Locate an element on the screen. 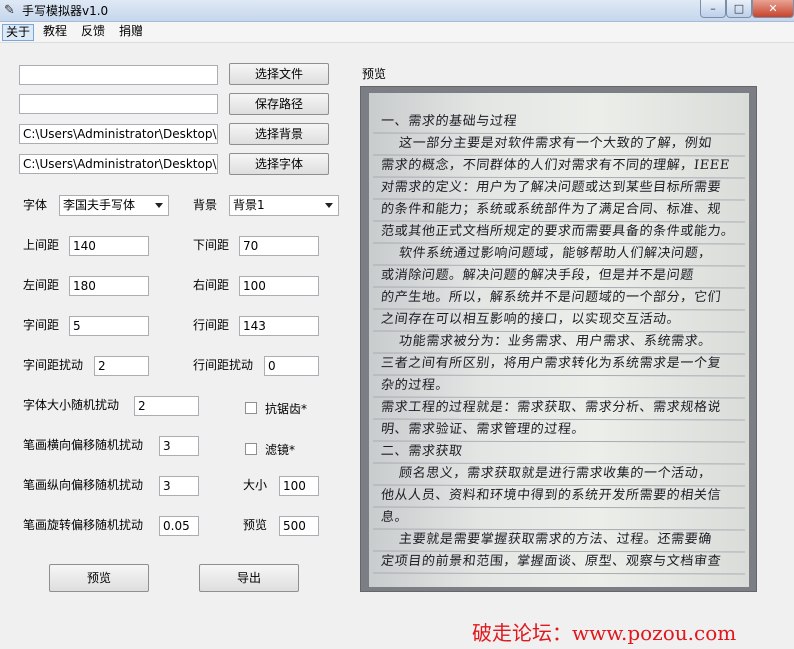  menu-donate: 捐赠 is located at coordinates (131, 32).